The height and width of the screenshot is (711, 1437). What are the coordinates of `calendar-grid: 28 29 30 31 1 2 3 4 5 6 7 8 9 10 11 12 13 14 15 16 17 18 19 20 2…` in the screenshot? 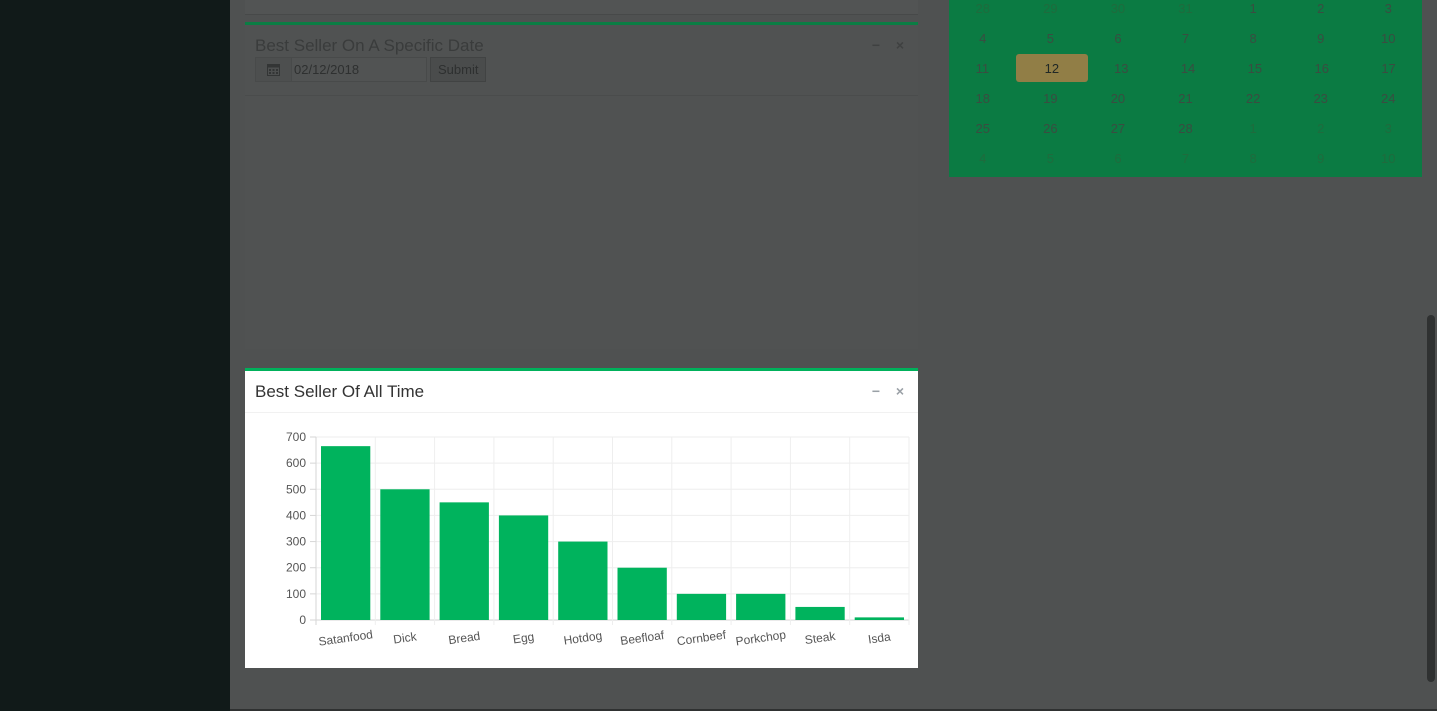 It's located at (1185, 86).